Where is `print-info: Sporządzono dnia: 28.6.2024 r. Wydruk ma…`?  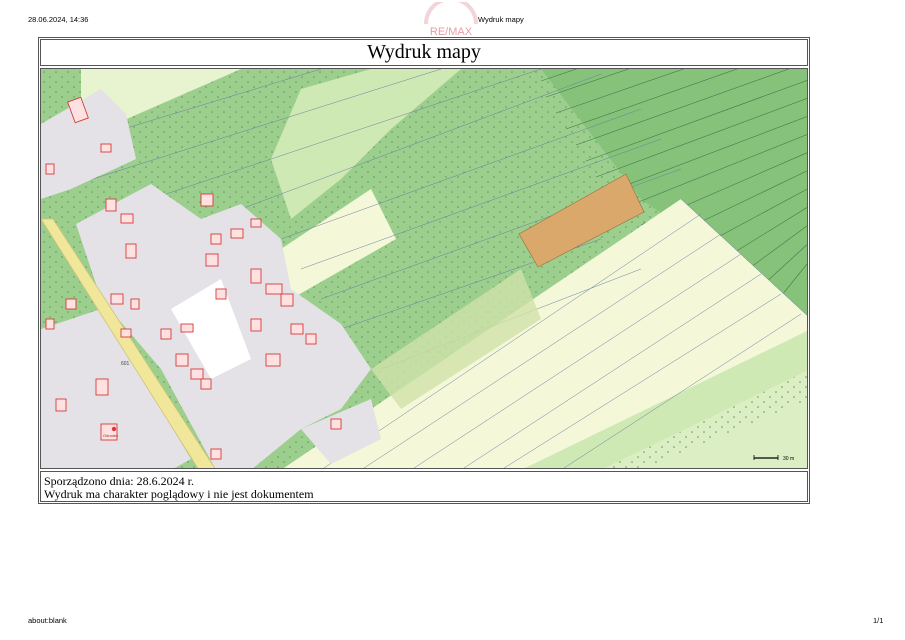 print-info: Sporządzono dnia: 28.6.2024 r. Wydruk ma… is located at coordinates (424, 486).